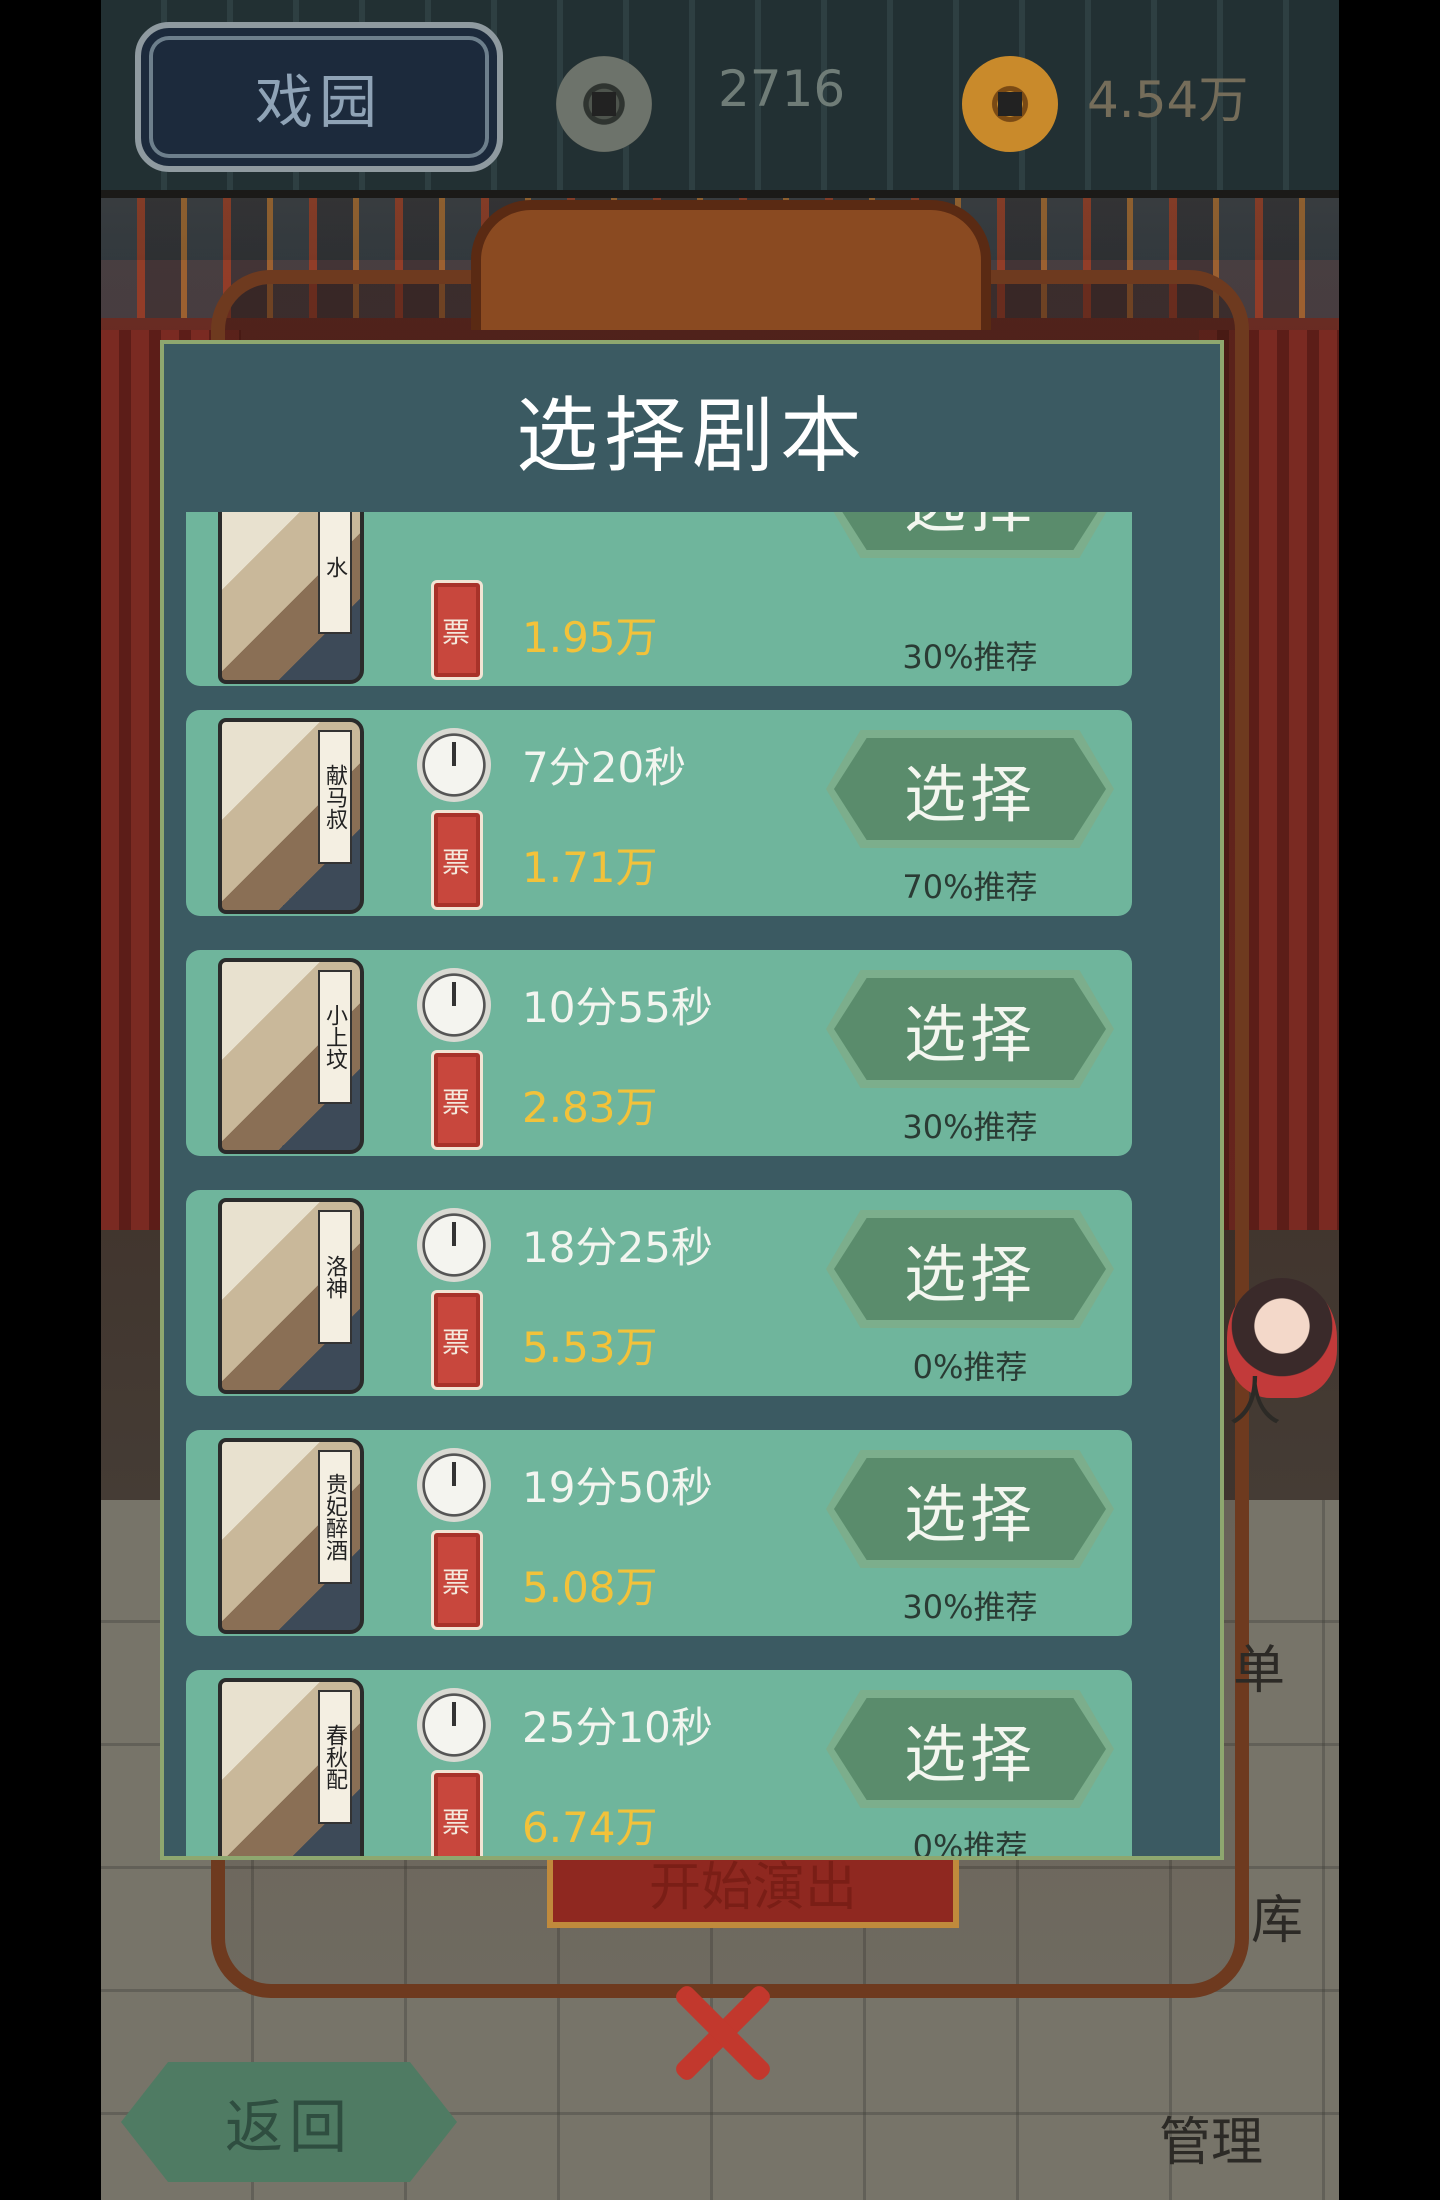  I want to click on cover-title: 献马叔, so click(335, 797).